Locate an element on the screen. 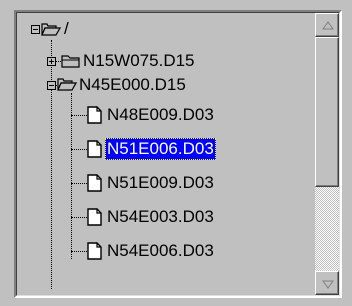 Image resolution: width=352 pixels, height=306 pixels. scroll-up-button is located at coordinates (327, 25).